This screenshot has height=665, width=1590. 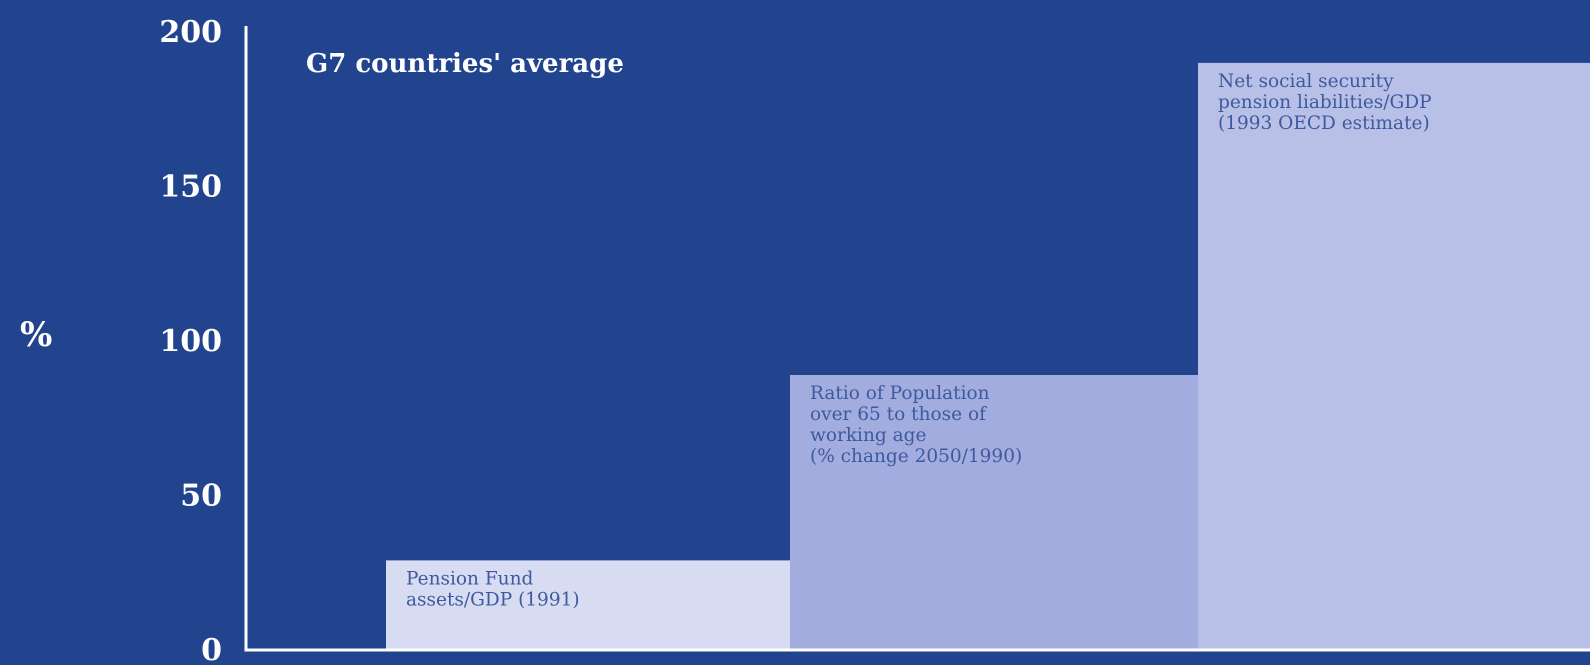 I want to click on y-tick-label: 100, so click(x=190, y=341).